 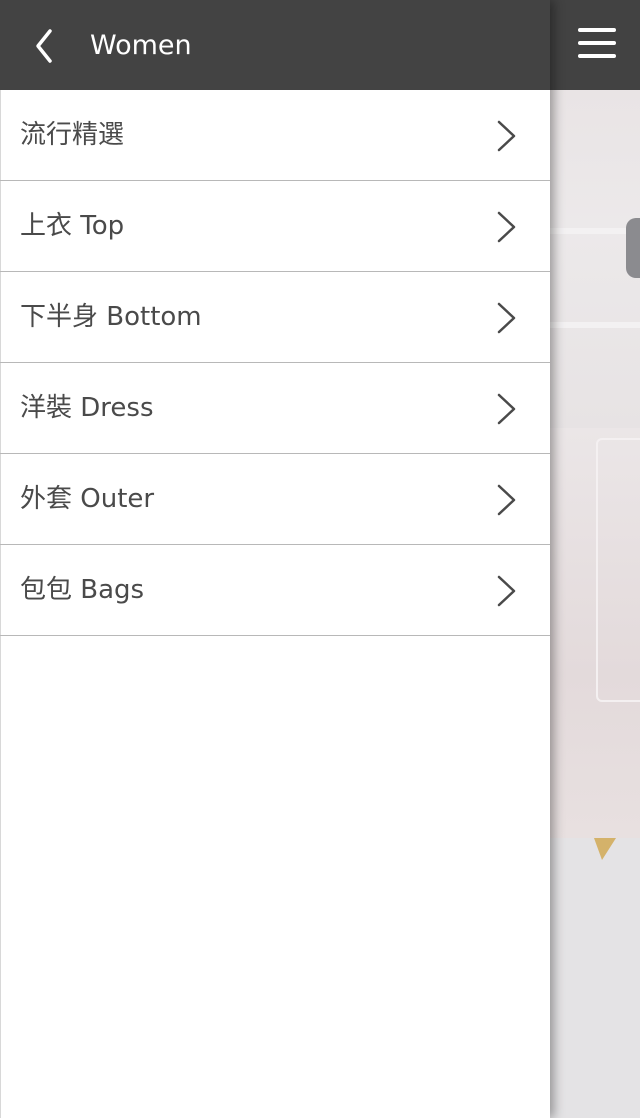 I want to click on drawer-header: Women, so click(x=275, y=45).